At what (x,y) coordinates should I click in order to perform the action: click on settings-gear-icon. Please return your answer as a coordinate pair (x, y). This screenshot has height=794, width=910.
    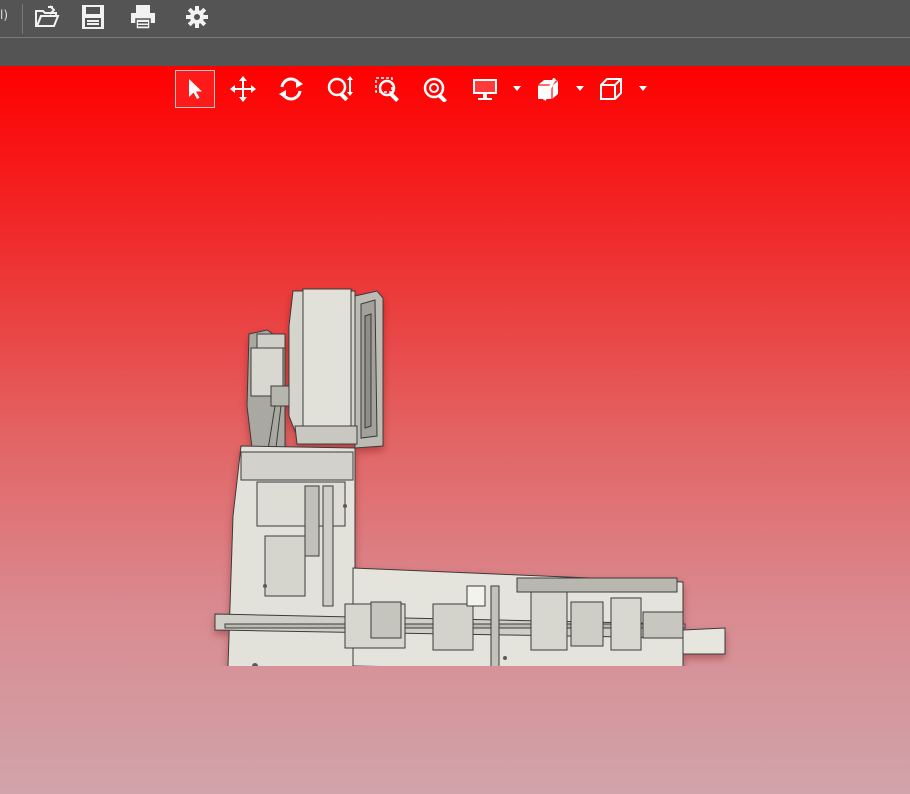
    Looking at the image, I should click on (197, 17).